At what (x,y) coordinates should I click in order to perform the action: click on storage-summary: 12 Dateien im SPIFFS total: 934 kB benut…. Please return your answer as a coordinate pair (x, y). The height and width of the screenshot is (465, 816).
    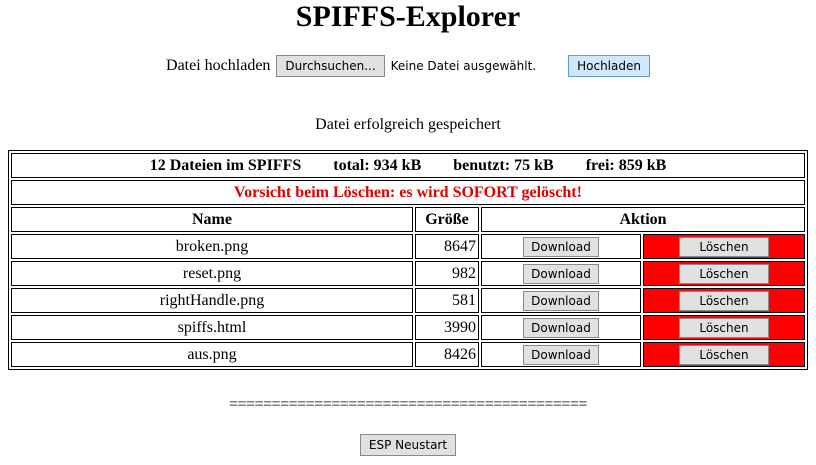
    Looking at the image, I should click on (408, 165).